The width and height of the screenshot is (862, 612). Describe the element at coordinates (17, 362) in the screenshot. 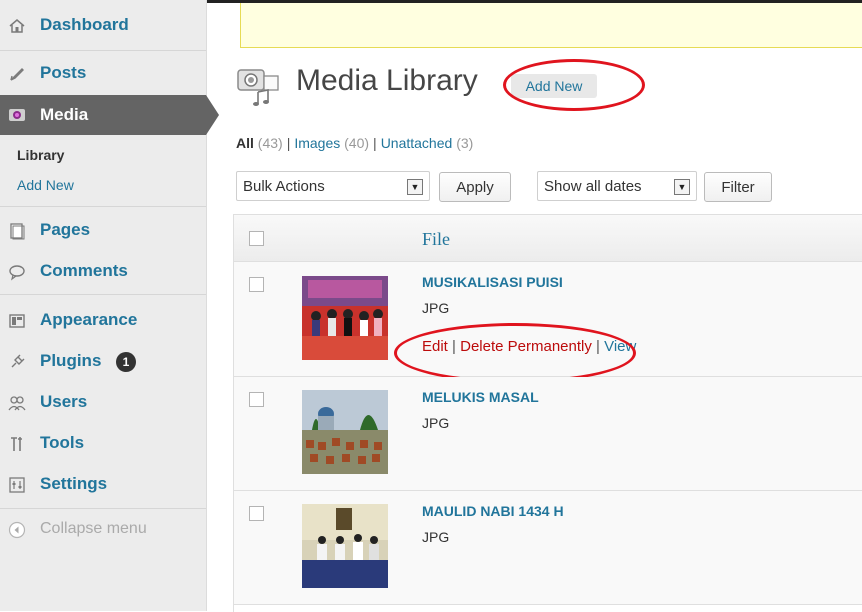

I see `plugins-icon` at that location.